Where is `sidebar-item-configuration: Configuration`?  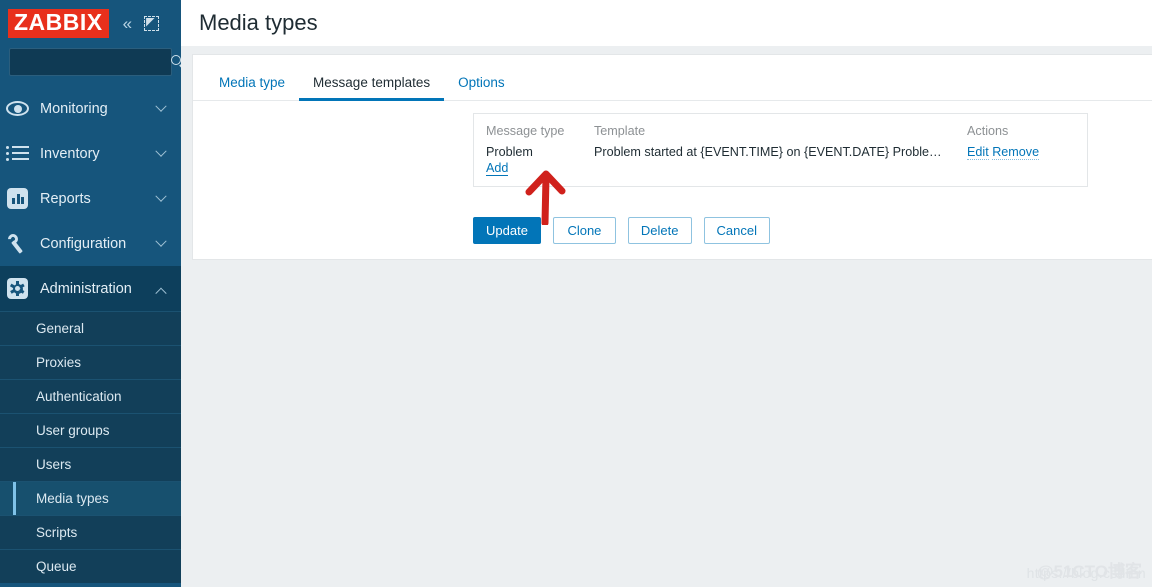
sidebar-item-configuration: Configuration is located at coordinates (90, 243).